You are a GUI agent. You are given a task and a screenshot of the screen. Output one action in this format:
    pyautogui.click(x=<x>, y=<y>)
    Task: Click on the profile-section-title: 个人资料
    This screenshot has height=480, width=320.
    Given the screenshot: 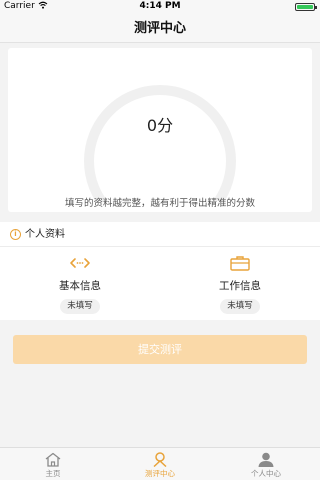 What is the action you would take?
    pyautogui.click(x=45, y=234)
    